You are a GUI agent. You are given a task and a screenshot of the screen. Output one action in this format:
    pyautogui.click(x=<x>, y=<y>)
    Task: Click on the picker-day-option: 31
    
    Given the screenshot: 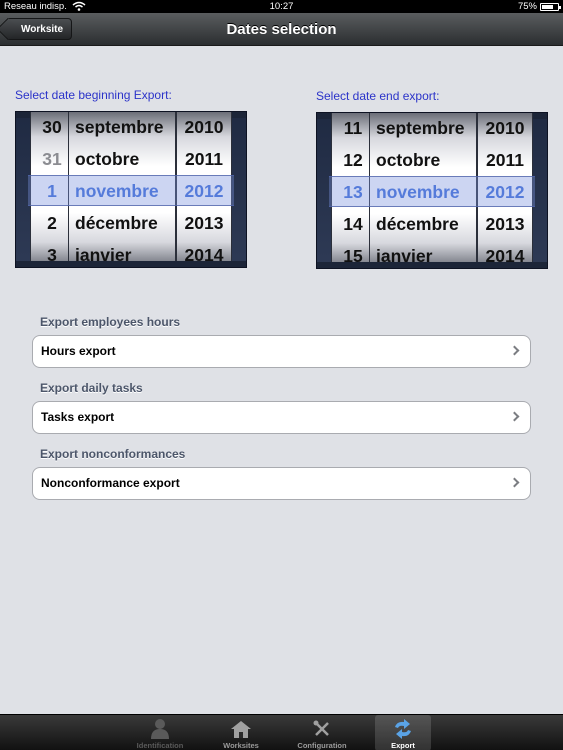 What is the action you would take?
    pyautogui.click(x=52, y=159)
    